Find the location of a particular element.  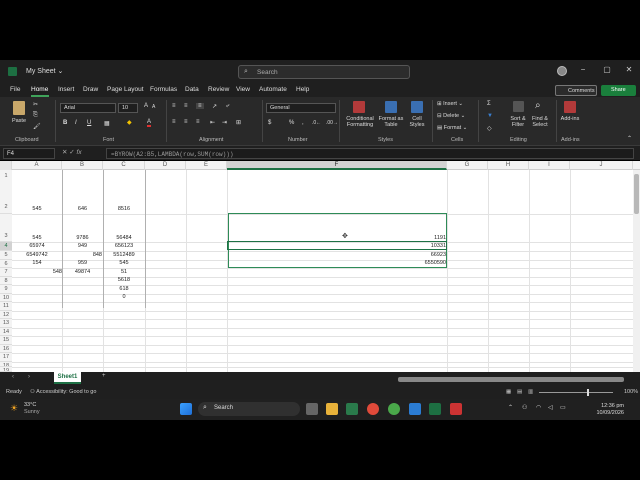

sort-filter-button: Sort & Filter is located at coordinates (518, 122).